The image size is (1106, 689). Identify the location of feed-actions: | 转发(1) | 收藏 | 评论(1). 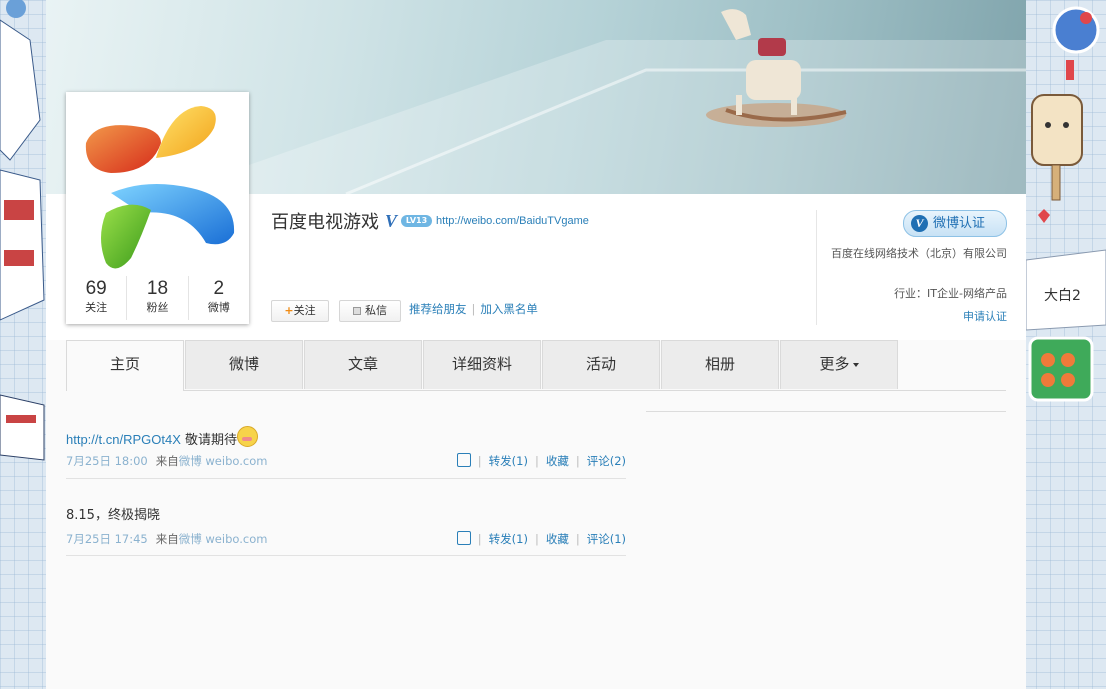
(541, 539).